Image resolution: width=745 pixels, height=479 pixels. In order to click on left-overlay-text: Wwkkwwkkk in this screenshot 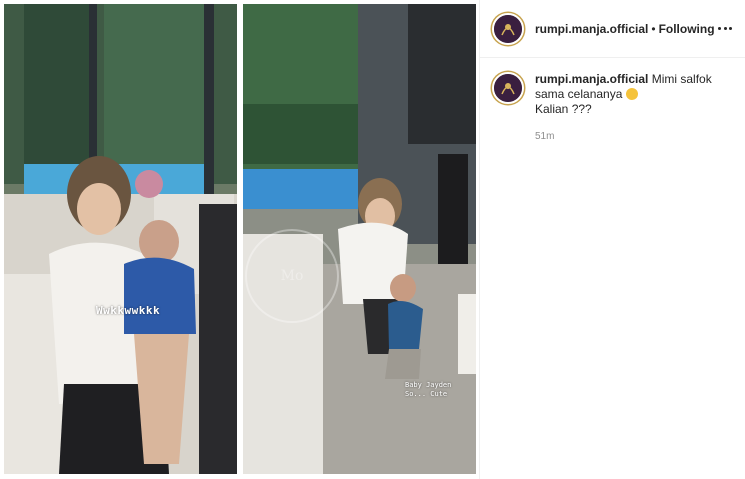, I will do `click(128, 310)`.